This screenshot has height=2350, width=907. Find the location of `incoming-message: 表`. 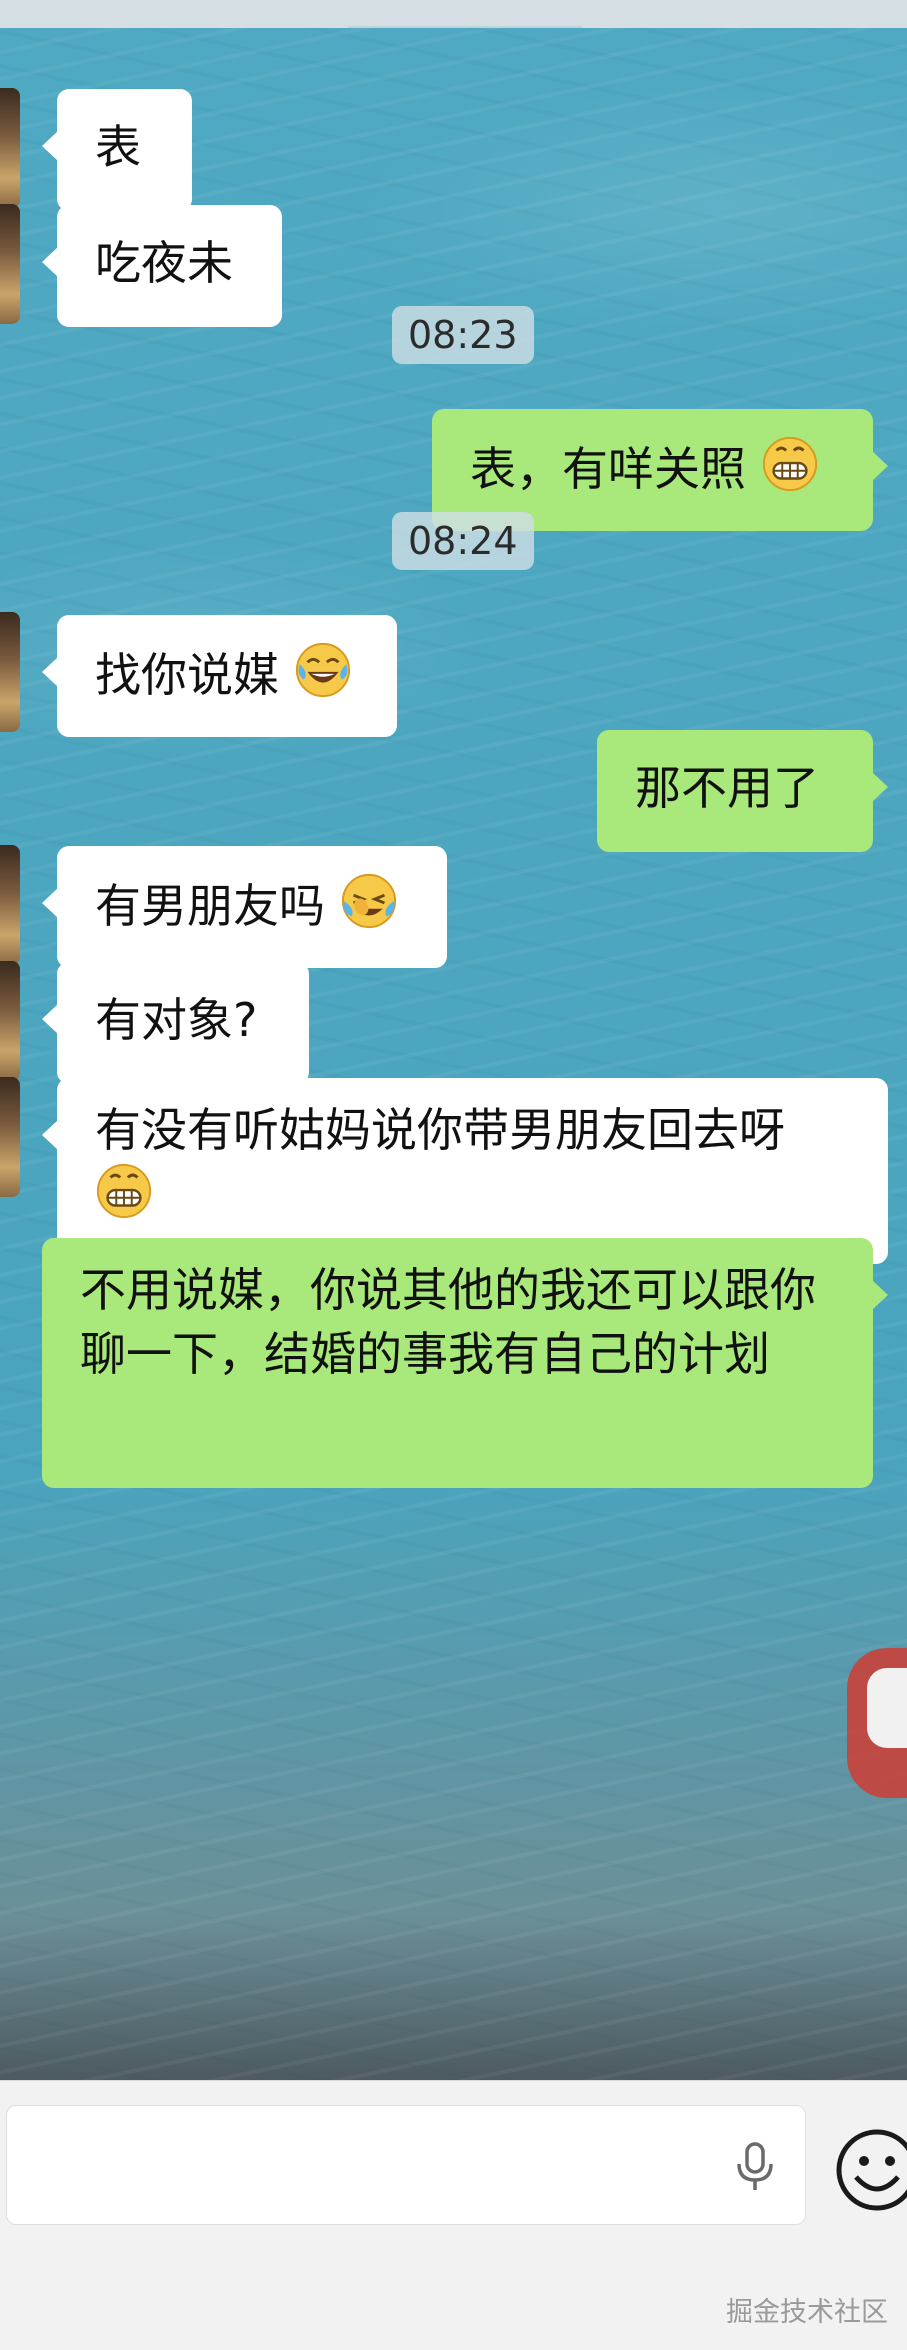

incoming-message: 表 is located at coordinates (117, 150).